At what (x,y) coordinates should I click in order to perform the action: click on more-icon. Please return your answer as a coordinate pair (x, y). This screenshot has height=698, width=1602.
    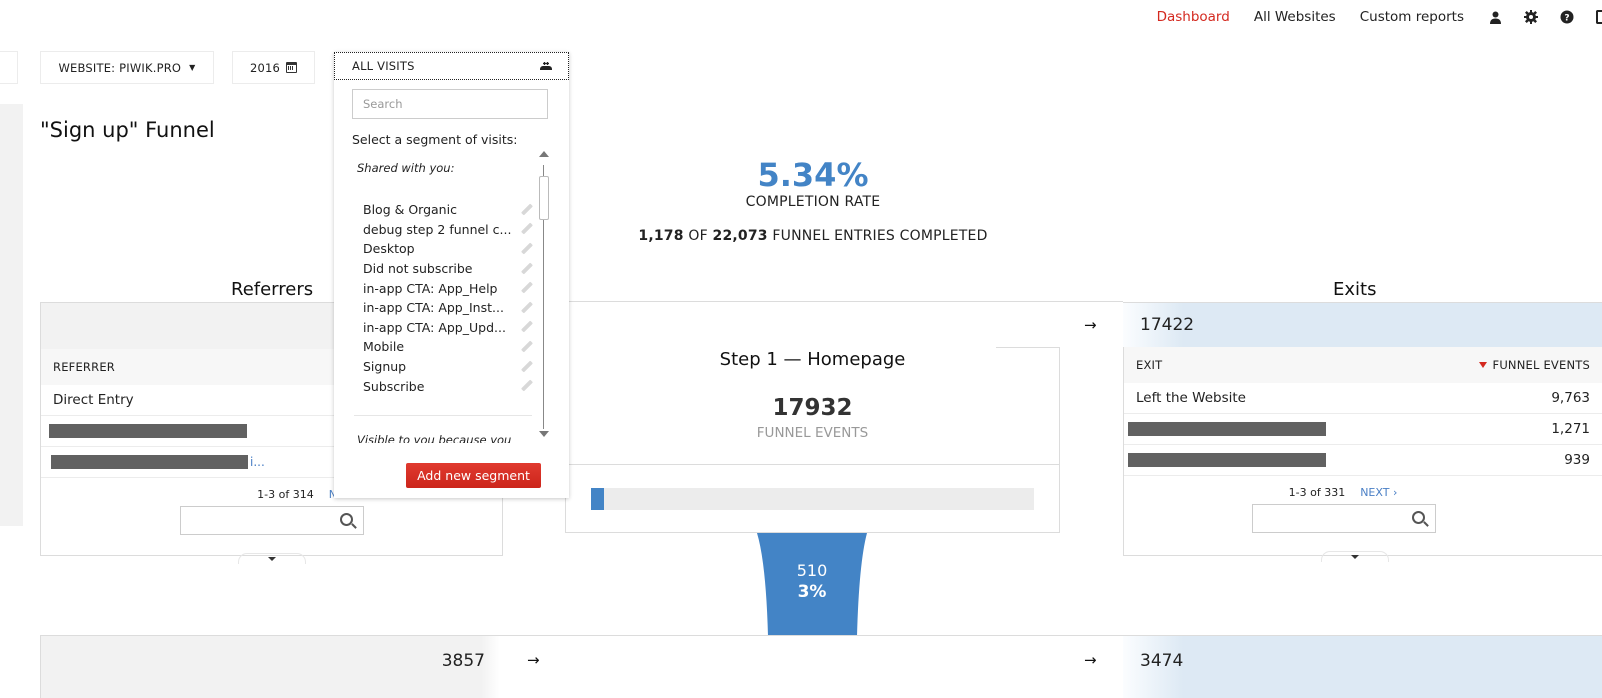
    Looking at the image, I should click on (1599, 17).